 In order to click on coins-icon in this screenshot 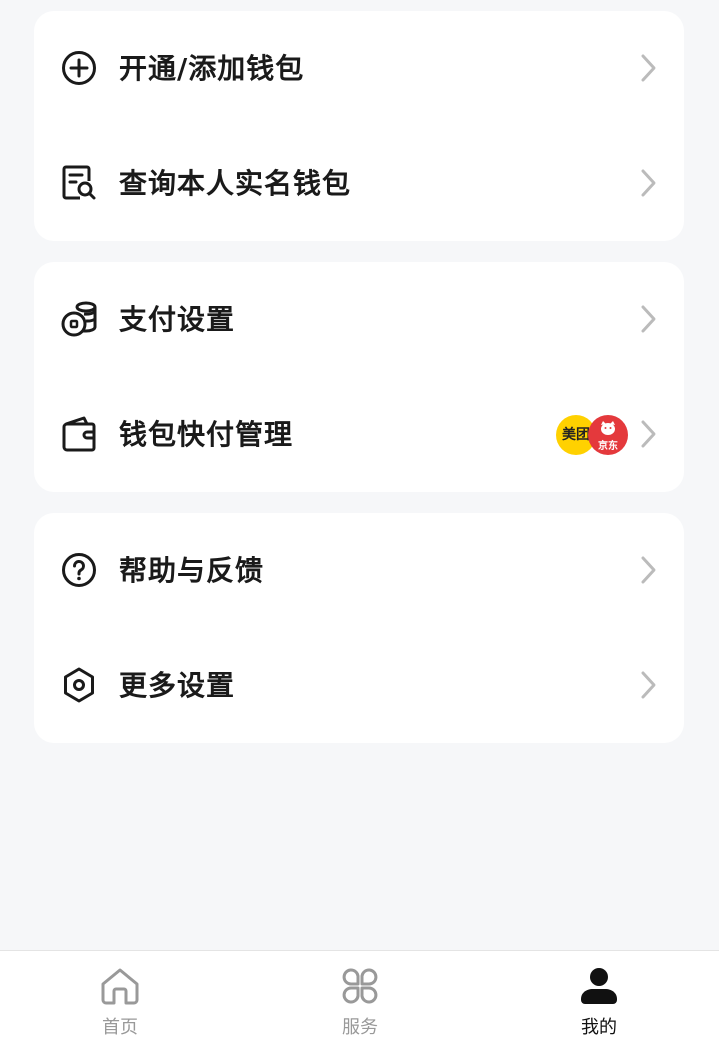, I will do `click(79, 319)`.